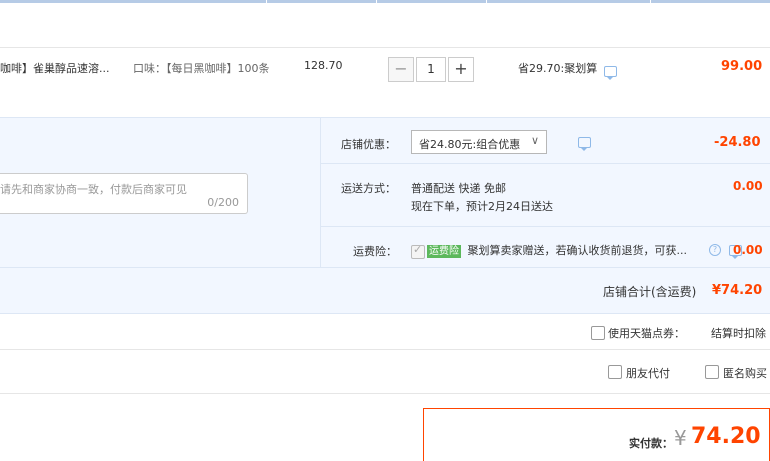  I want to click on quantity-stepper: − 1 +, so click(431, 69).